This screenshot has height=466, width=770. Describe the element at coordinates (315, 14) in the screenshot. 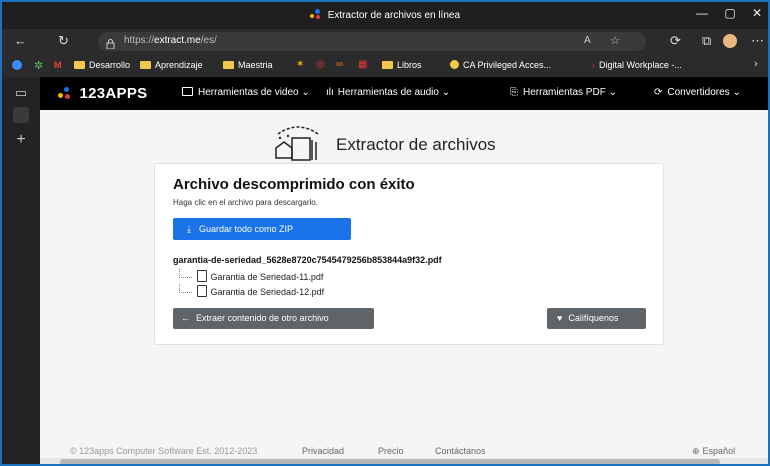

I see `app-logo-icon` at that location.